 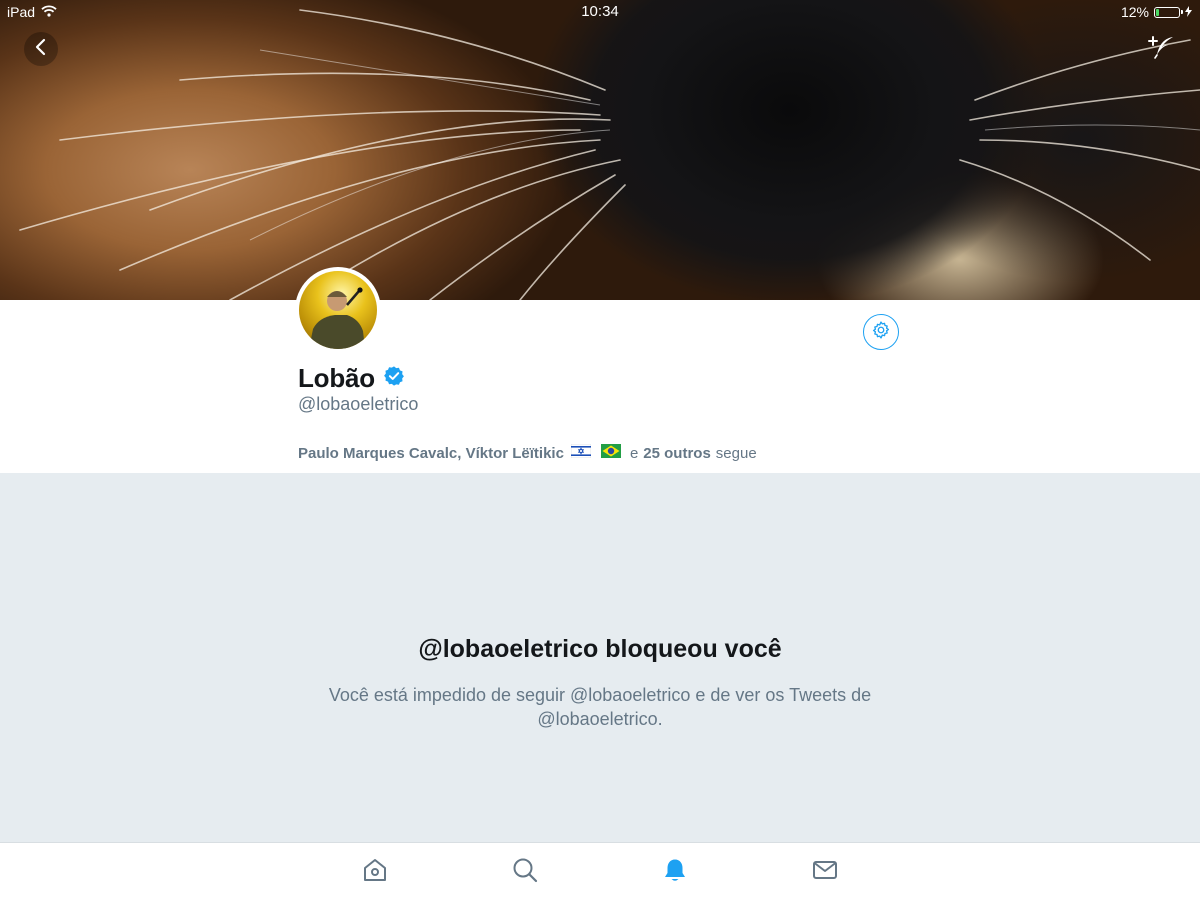 I want to click on search-icon, so click(x=525, y=872).